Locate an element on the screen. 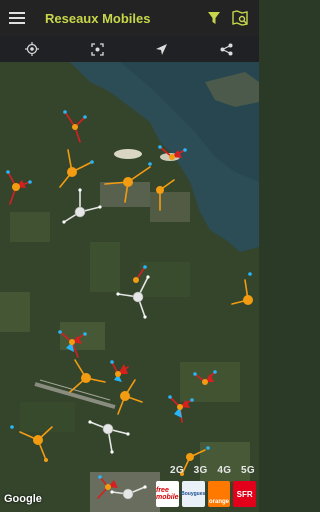 The image size is (320, 512). tech-3g-label: 3G is located at coordinates (201, 472).